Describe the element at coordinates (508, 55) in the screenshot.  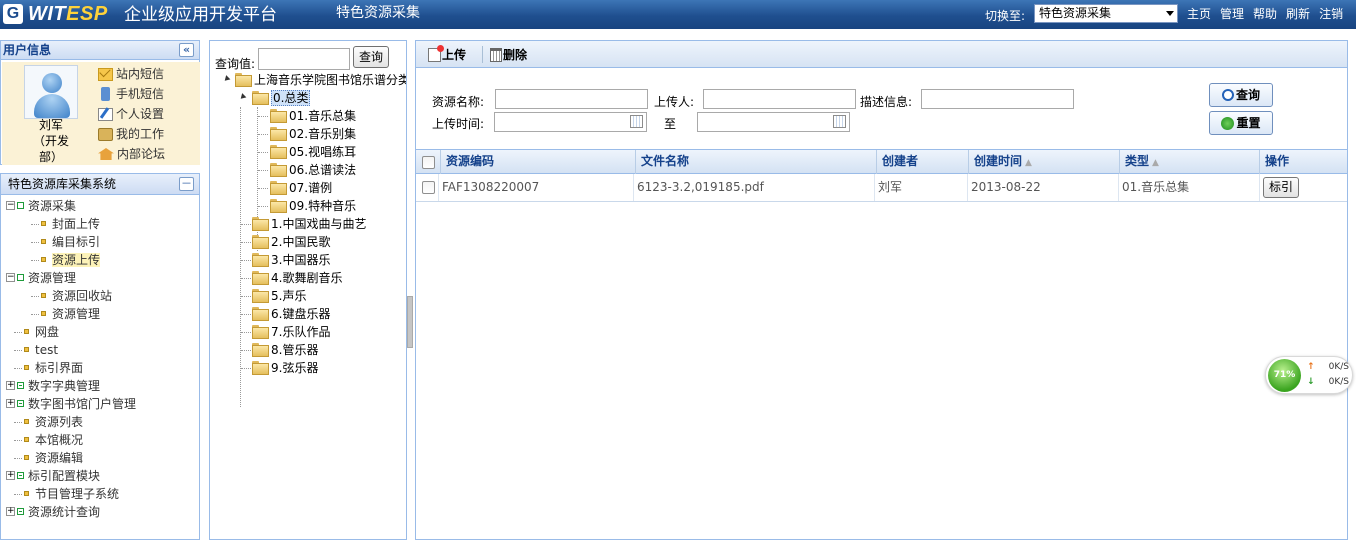
I see `delete-button: 删除` at that location.